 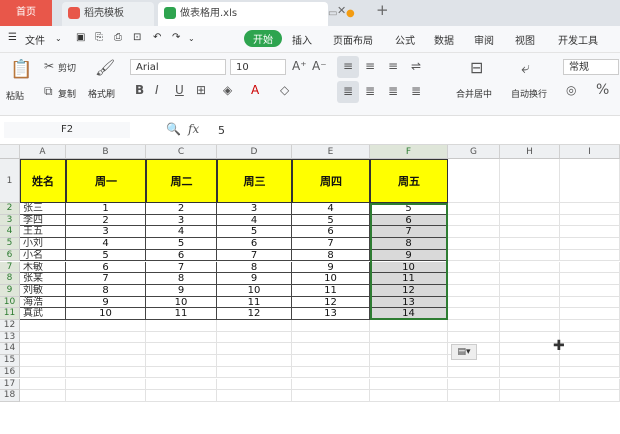 I want to click on row-header: 14, so click(x=10, y=349).